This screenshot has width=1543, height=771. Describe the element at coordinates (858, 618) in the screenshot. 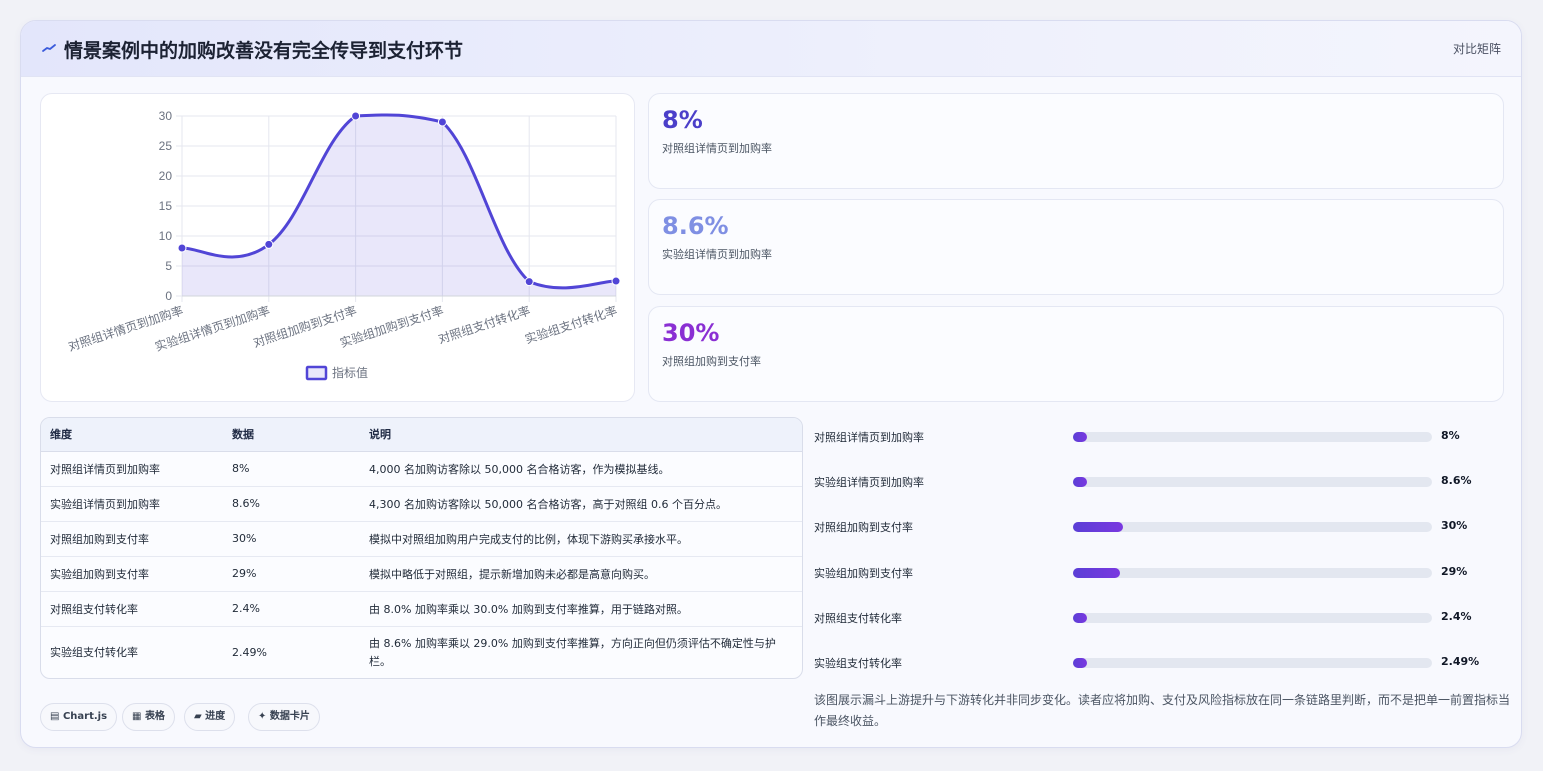

I see `progress-label: 对照组支付转化率` at that location.